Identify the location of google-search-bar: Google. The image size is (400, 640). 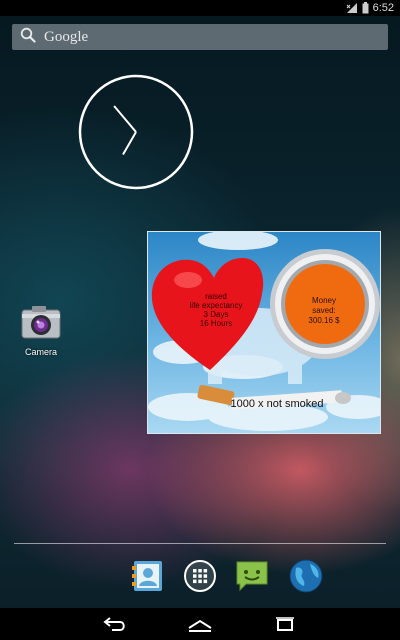
(200, 37).